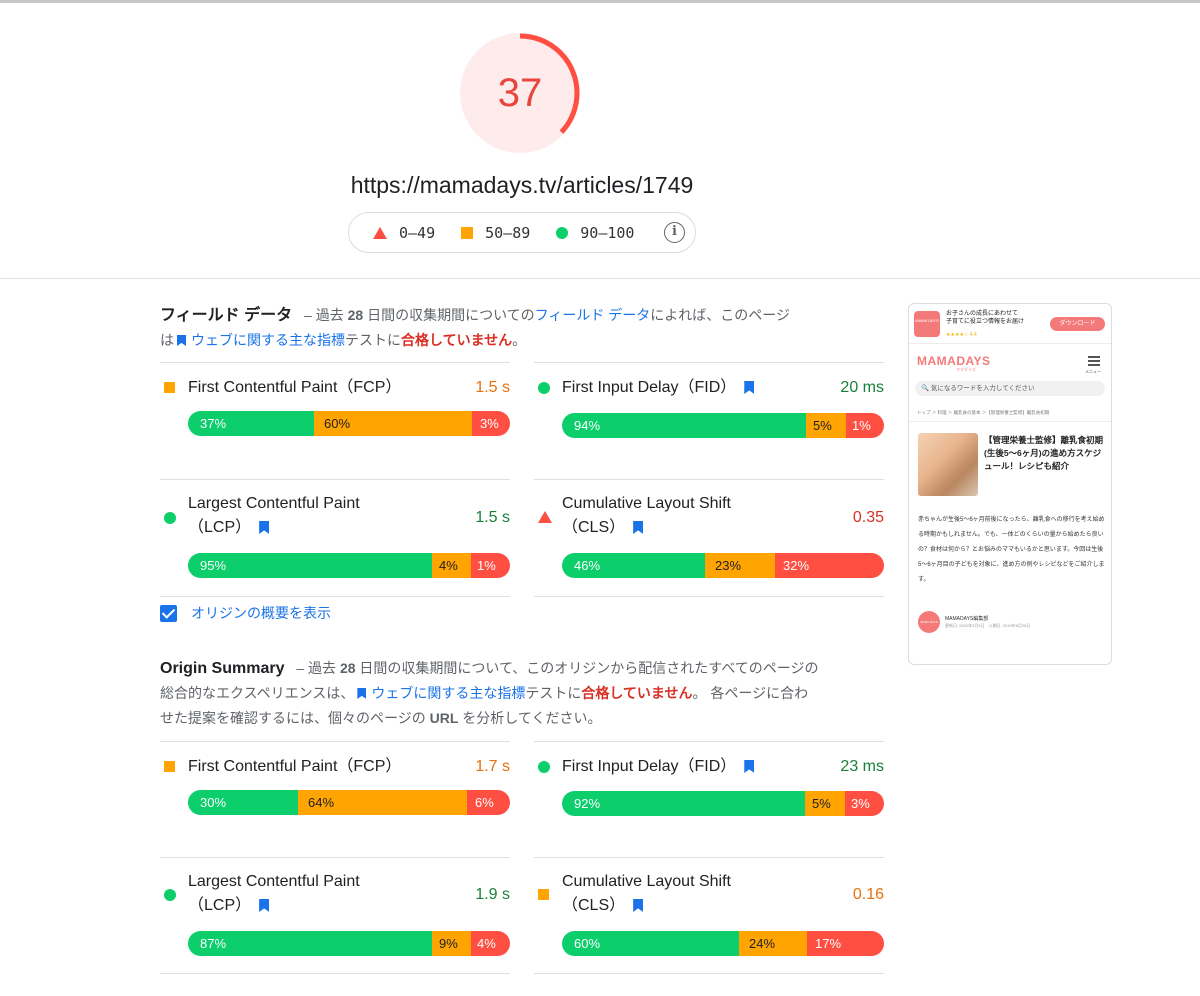 The height and width of the screenshot is (996, 1200). I want to click on distribution-bar: 95% 4% 1%, so click(349, 565).